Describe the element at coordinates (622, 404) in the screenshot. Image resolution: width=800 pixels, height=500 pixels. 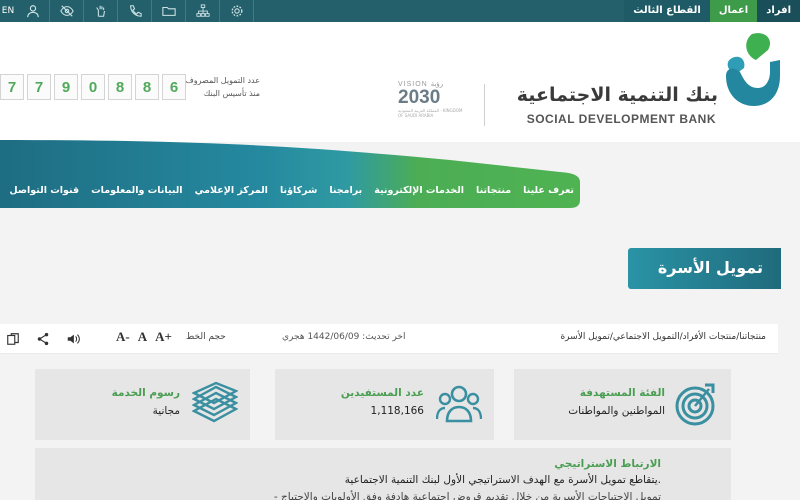
I see `card-target-group: الفئة المستهدفة المواطنين والمواطنات` at that location.